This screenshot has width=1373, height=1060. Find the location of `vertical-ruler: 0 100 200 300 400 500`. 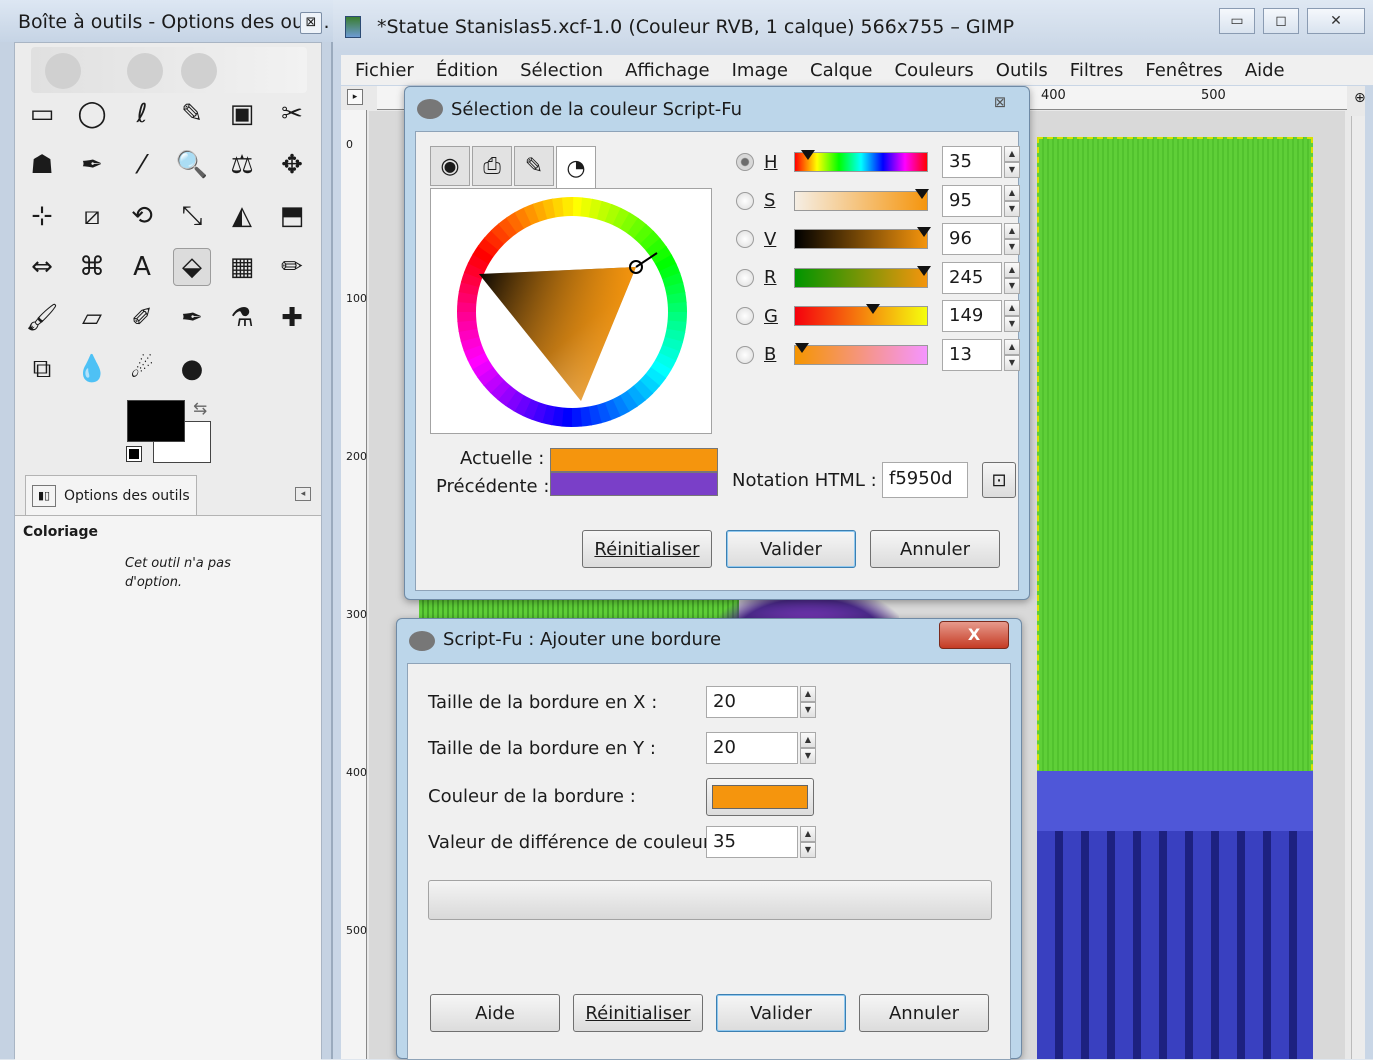

vertical-ruler: 0 100 200 300 400 500 is located at coordinates (354, 584).